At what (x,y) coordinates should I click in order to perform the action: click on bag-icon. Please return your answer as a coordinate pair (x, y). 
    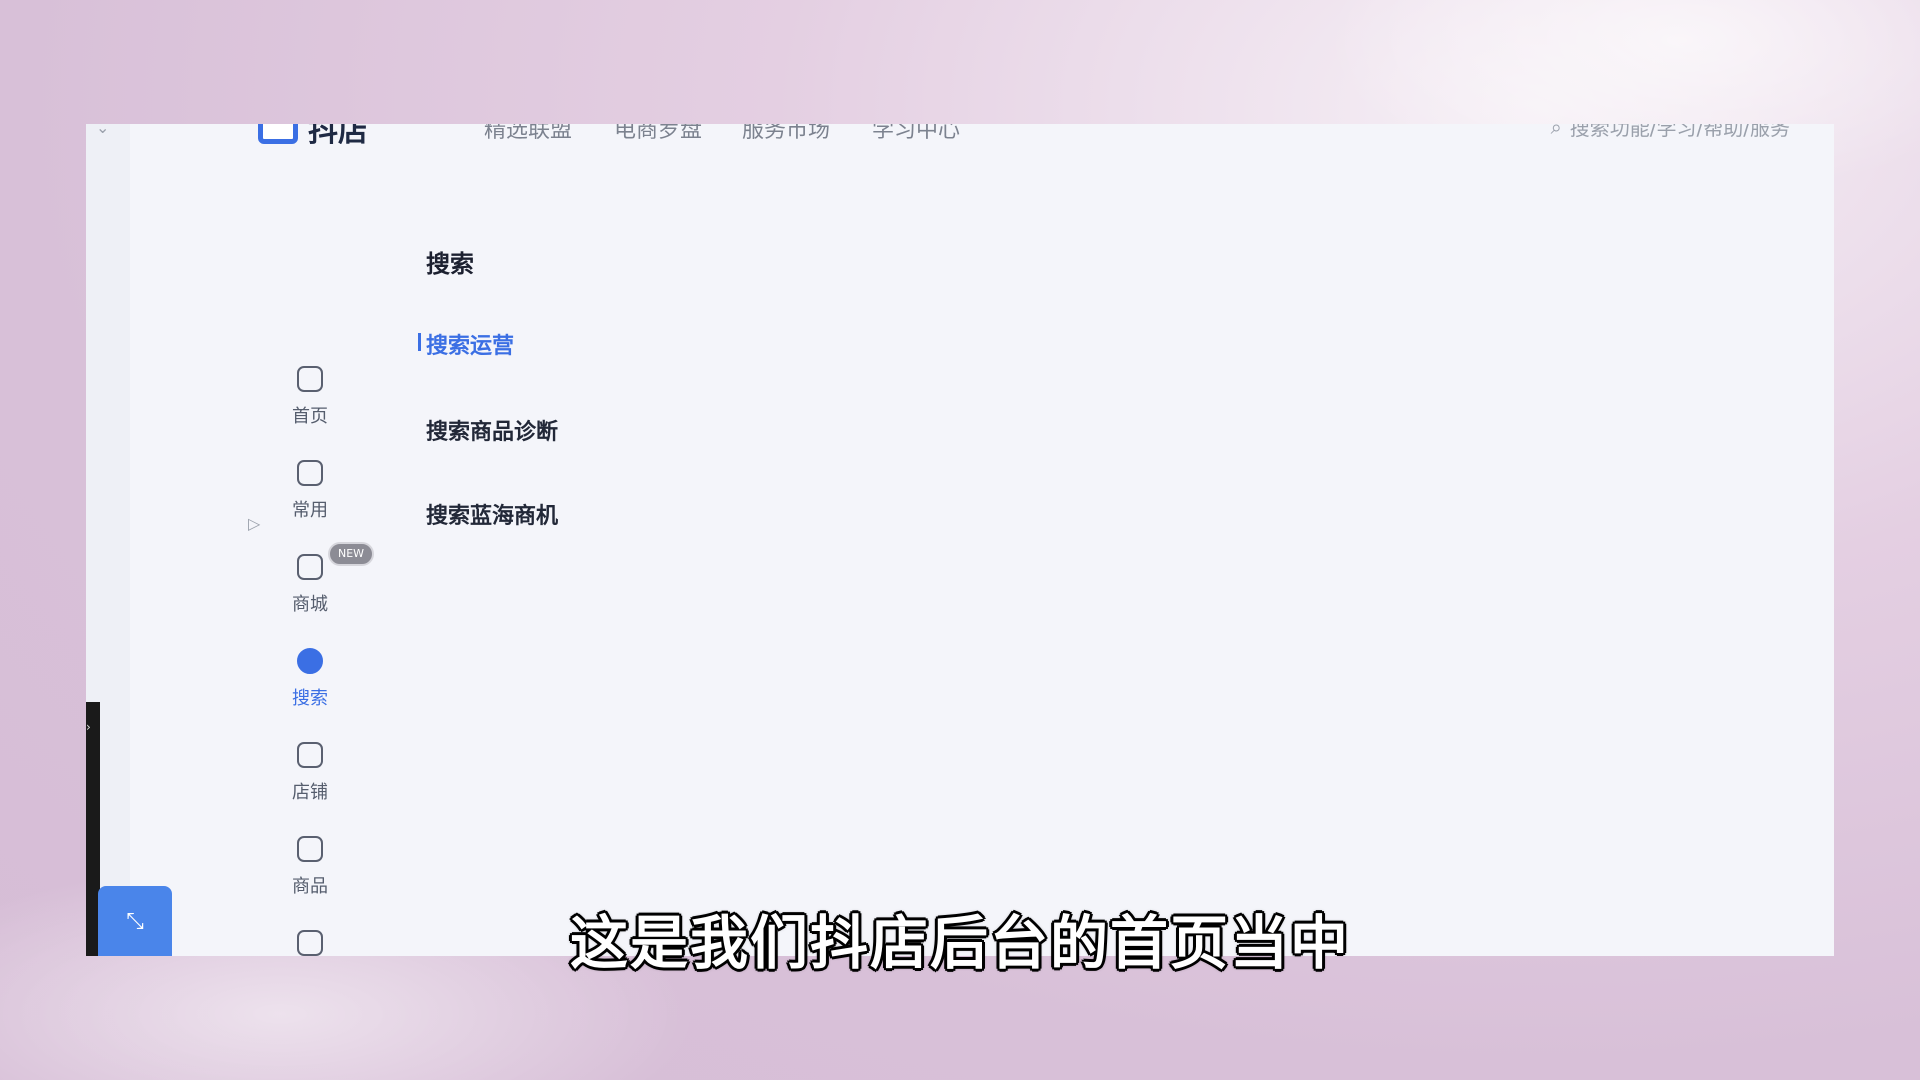
    Looking at the image, I should click on (310, 849).